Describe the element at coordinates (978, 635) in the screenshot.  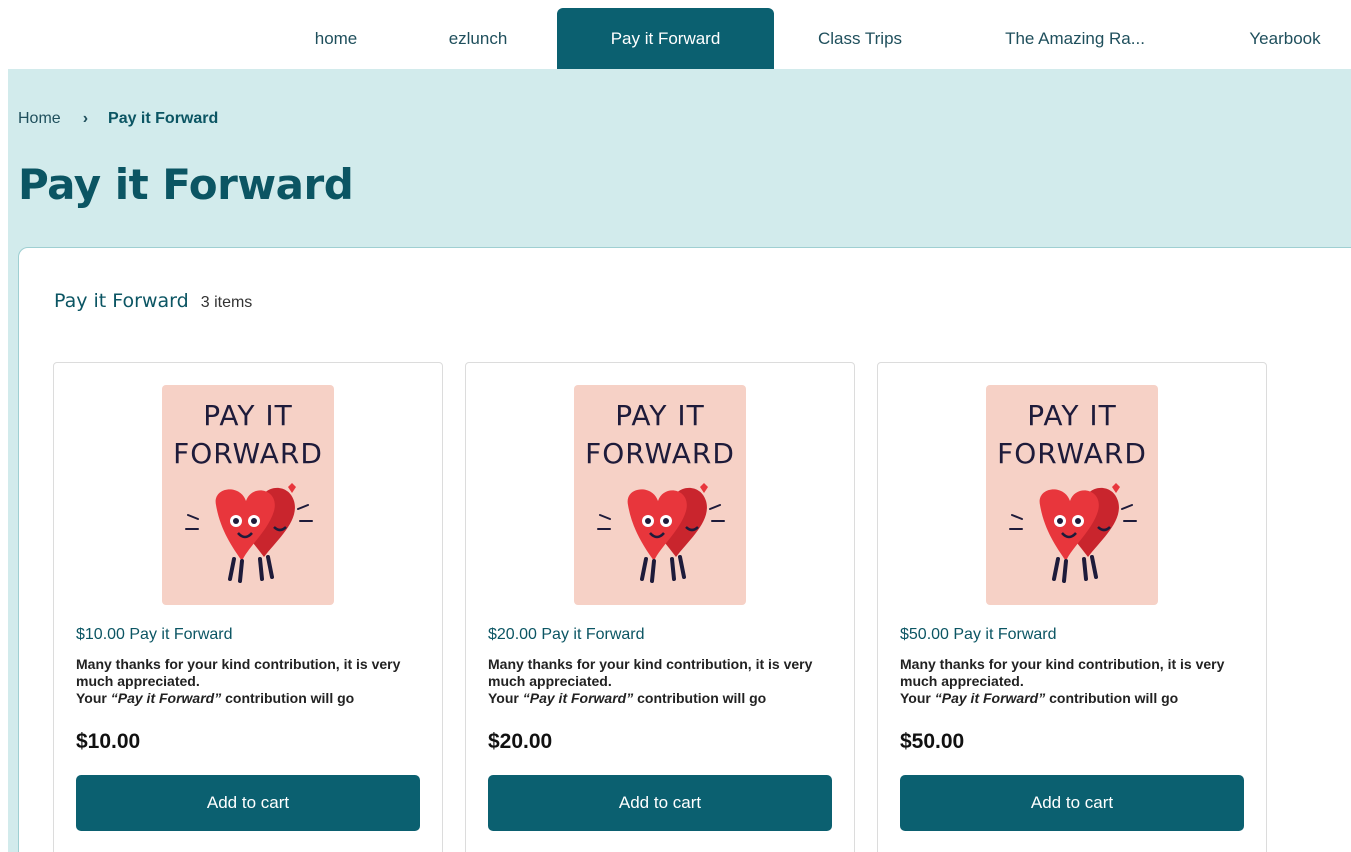
I see `product-name-link: $50.00 Pay it Forward` at that location.